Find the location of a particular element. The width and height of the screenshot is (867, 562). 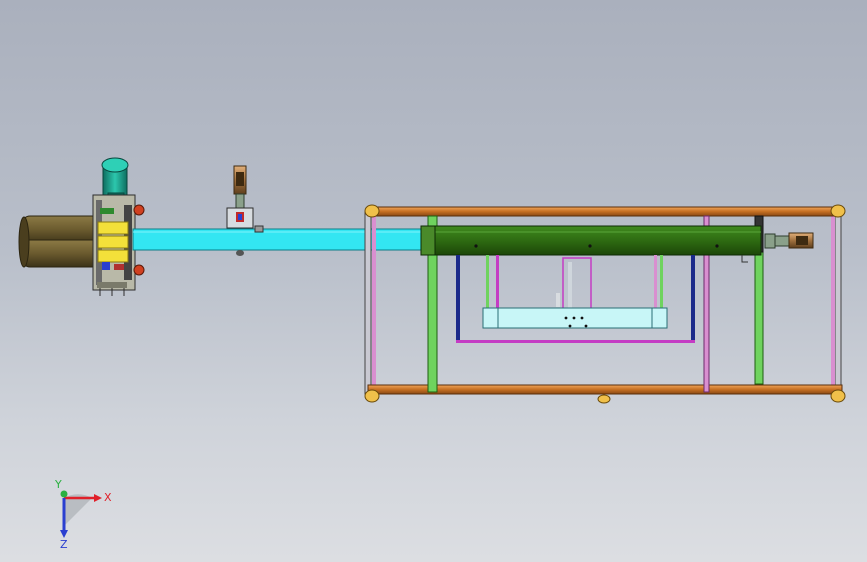

y-axis-label: Y is located at coordinates (58, 484).